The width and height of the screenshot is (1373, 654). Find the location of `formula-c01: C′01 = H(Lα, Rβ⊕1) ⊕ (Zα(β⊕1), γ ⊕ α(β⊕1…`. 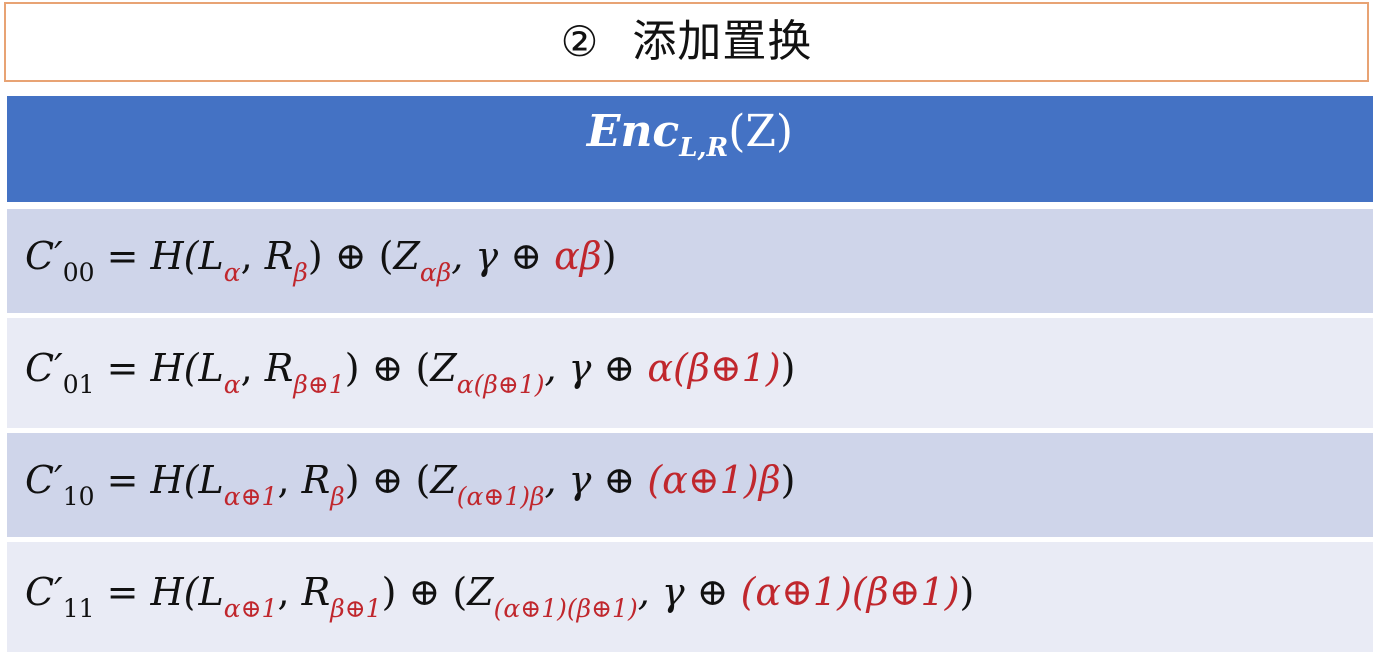

formula-c01: C′01 = H(Lα, Rβ⊕1) ⊕ (Zα(β⊕1), γ ⊕ α(β⊕1… is located at coordinates (410, 373).